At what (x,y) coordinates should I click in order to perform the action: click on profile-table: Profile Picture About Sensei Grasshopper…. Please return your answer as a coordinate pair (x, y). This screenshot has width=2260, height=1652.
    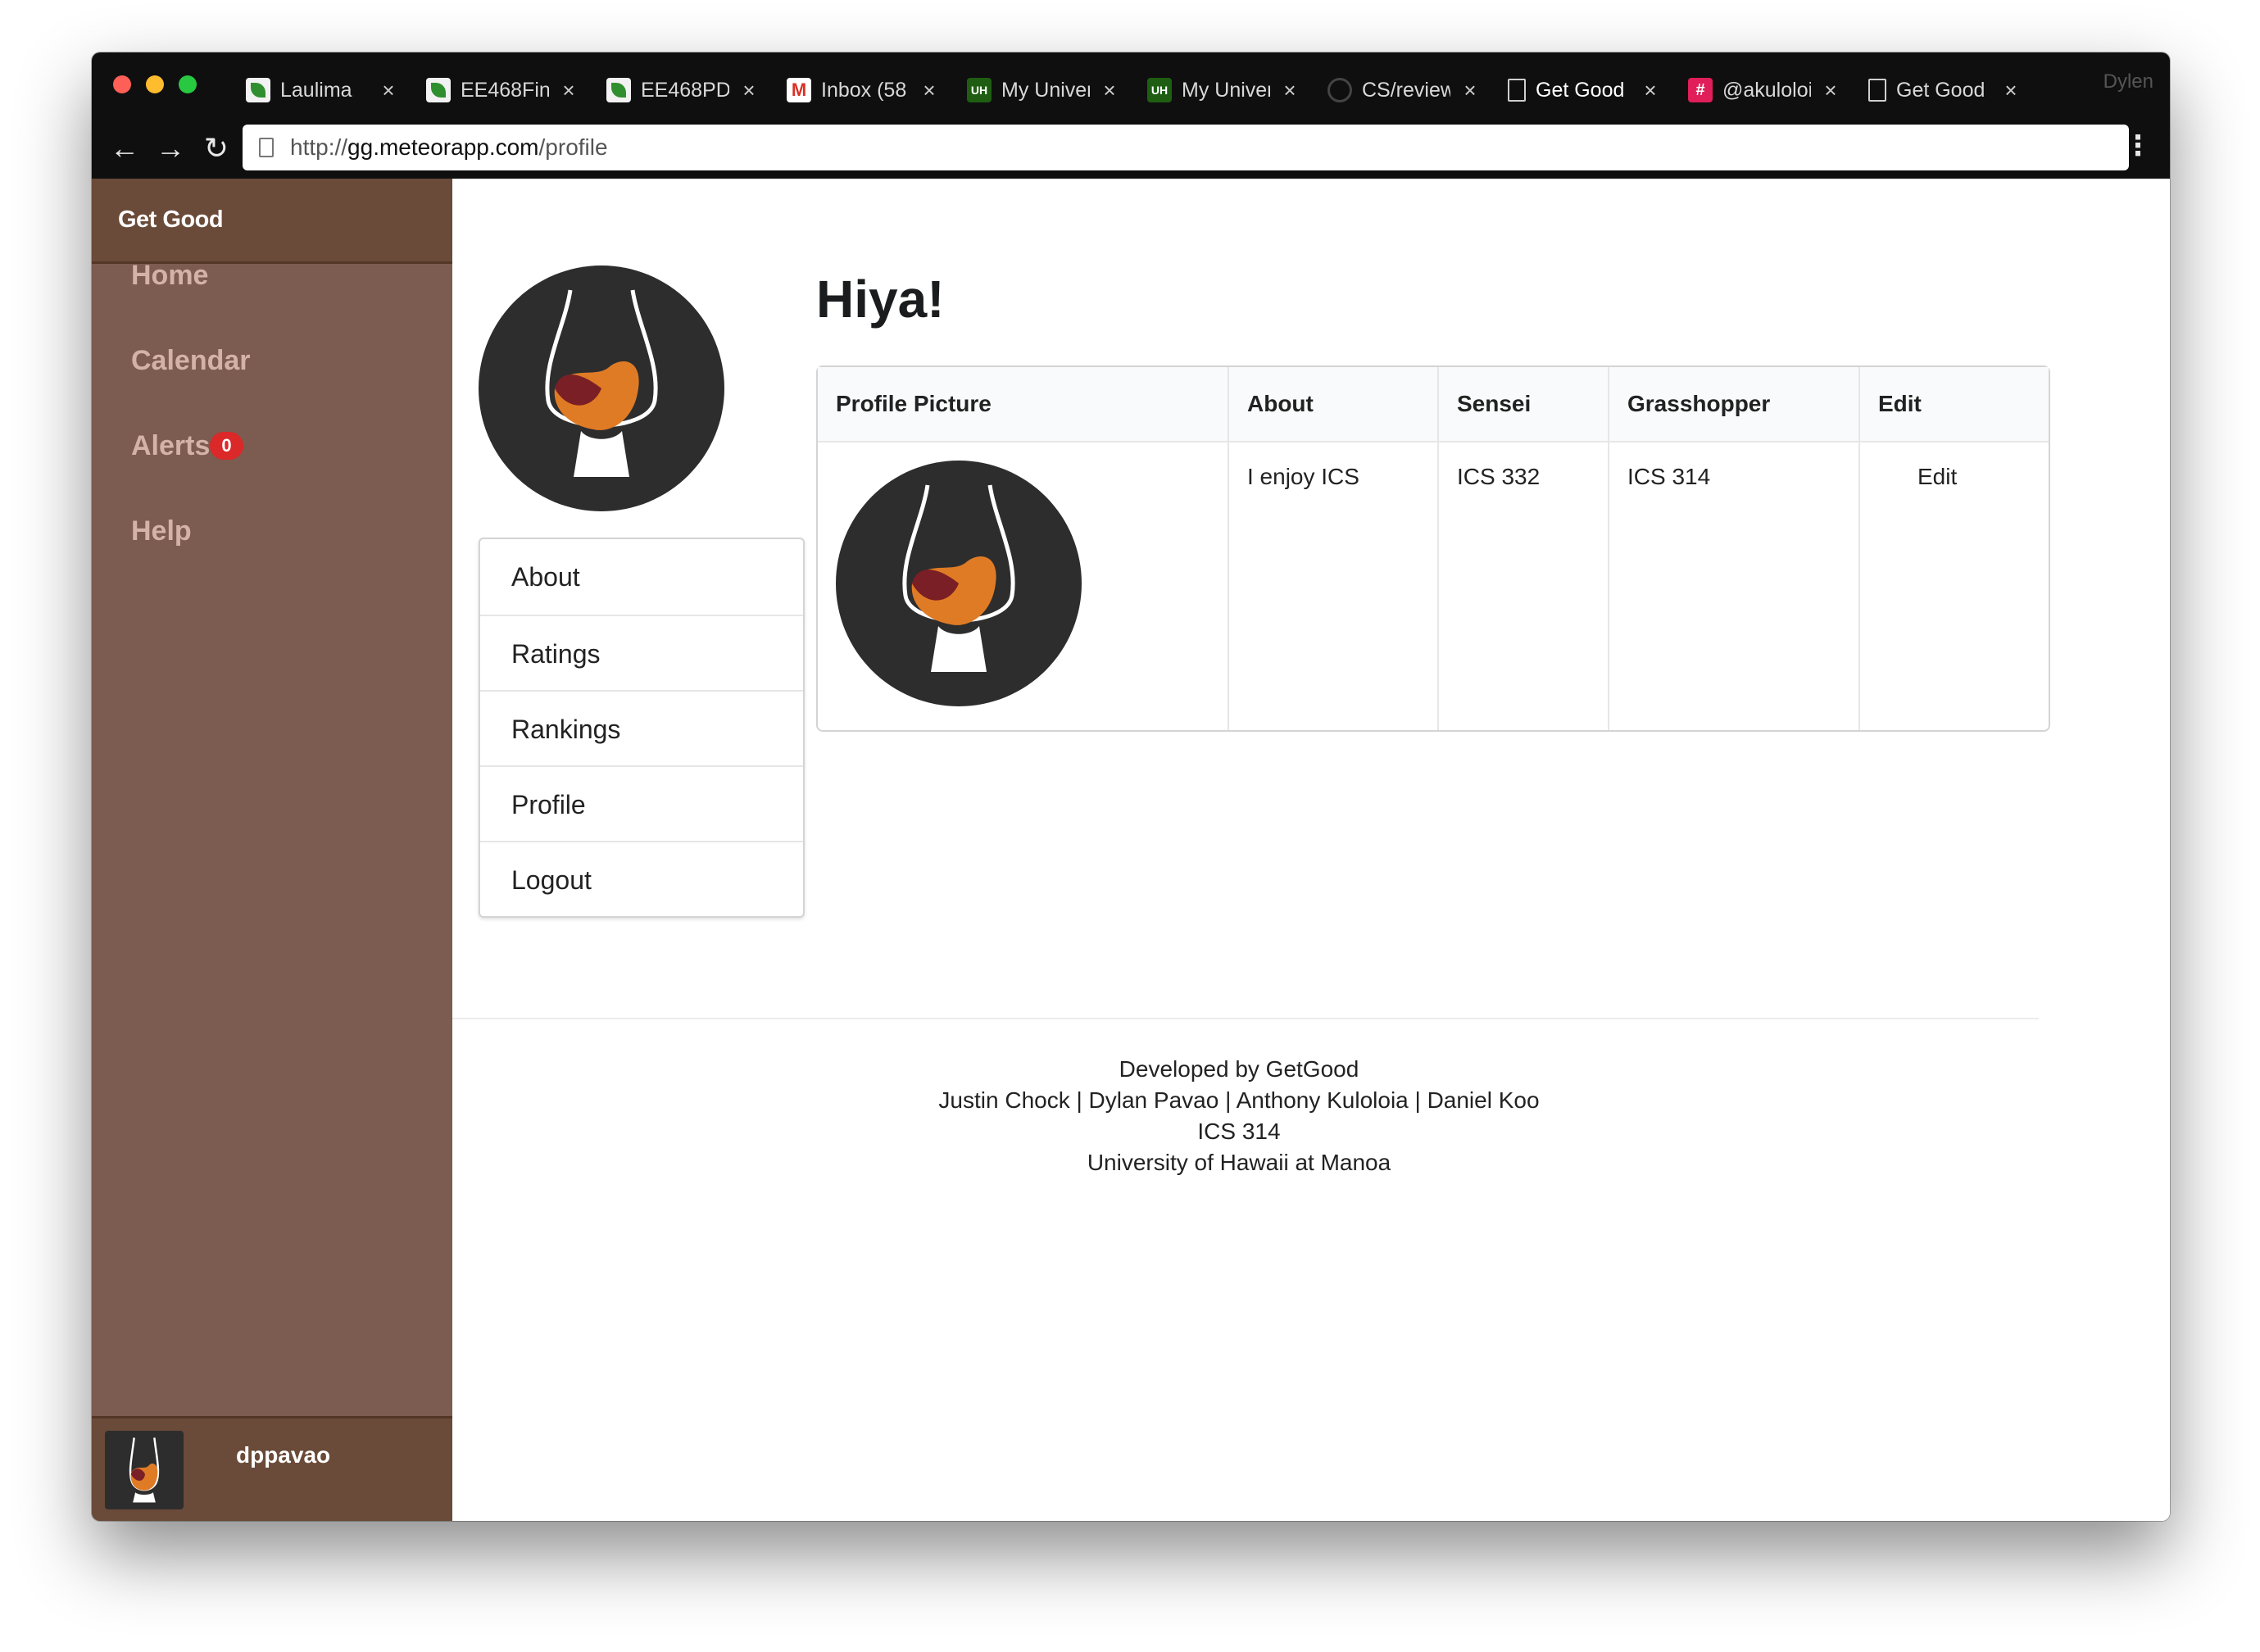
    Looking at the image, I should click on (1433, 548).